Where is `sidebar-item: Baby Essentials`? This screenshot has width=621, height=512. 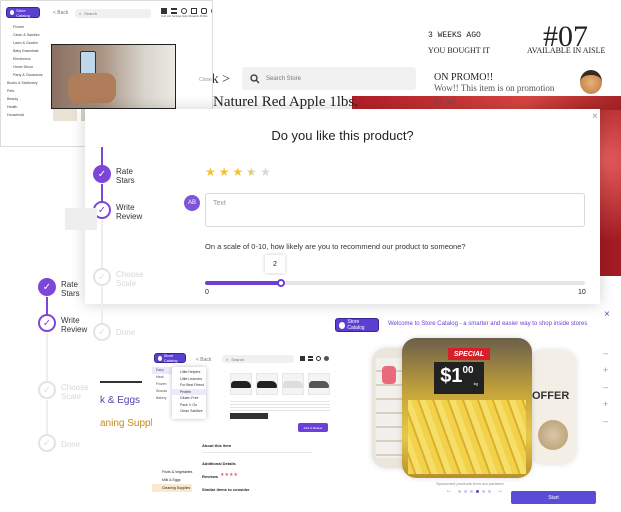
sidebar-item: Baby Essentials is located at coordinates (27, 51).